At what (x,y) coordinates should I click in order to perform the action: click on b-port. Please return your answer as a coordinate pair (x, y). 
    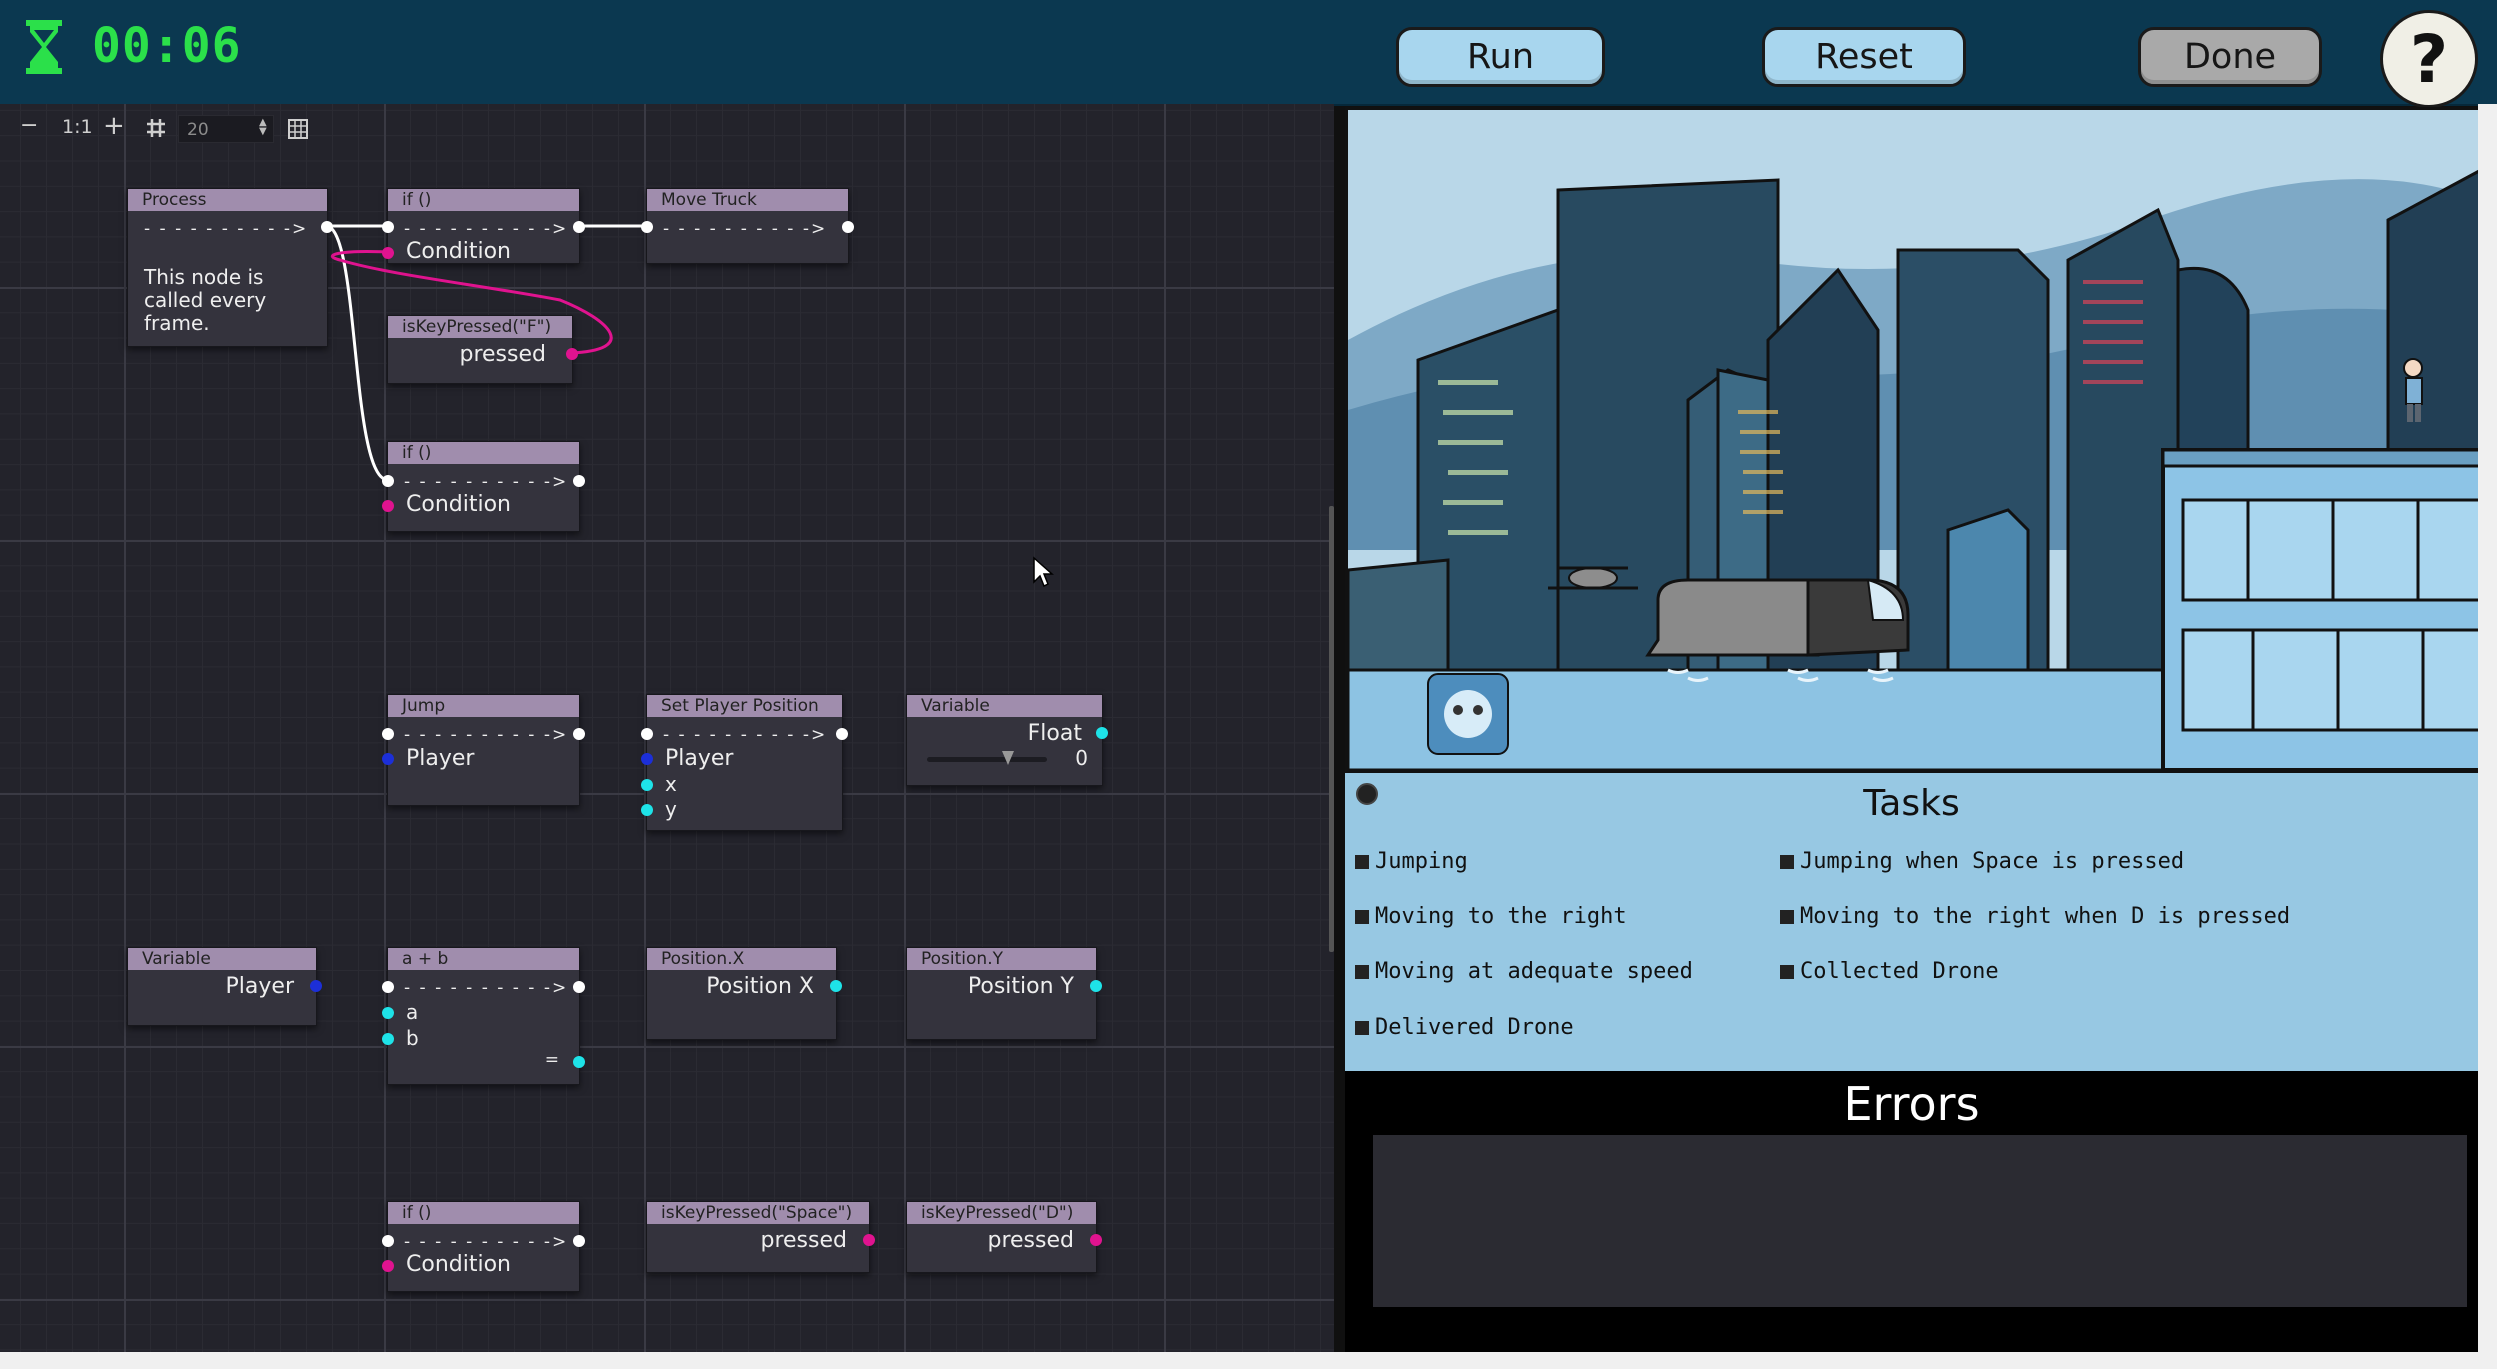
    Looking at the image, I should click on (388, 1039).